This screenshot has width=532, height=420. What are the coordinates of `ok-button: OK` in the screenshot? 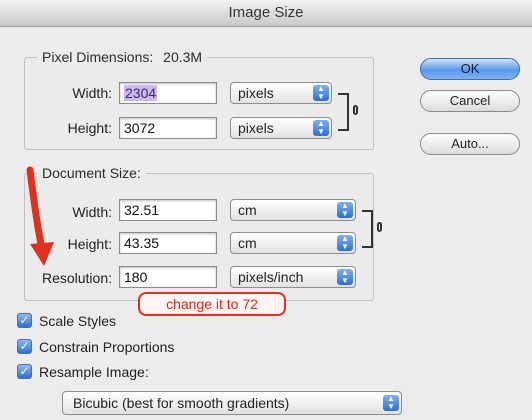 It's located at (470, 69).